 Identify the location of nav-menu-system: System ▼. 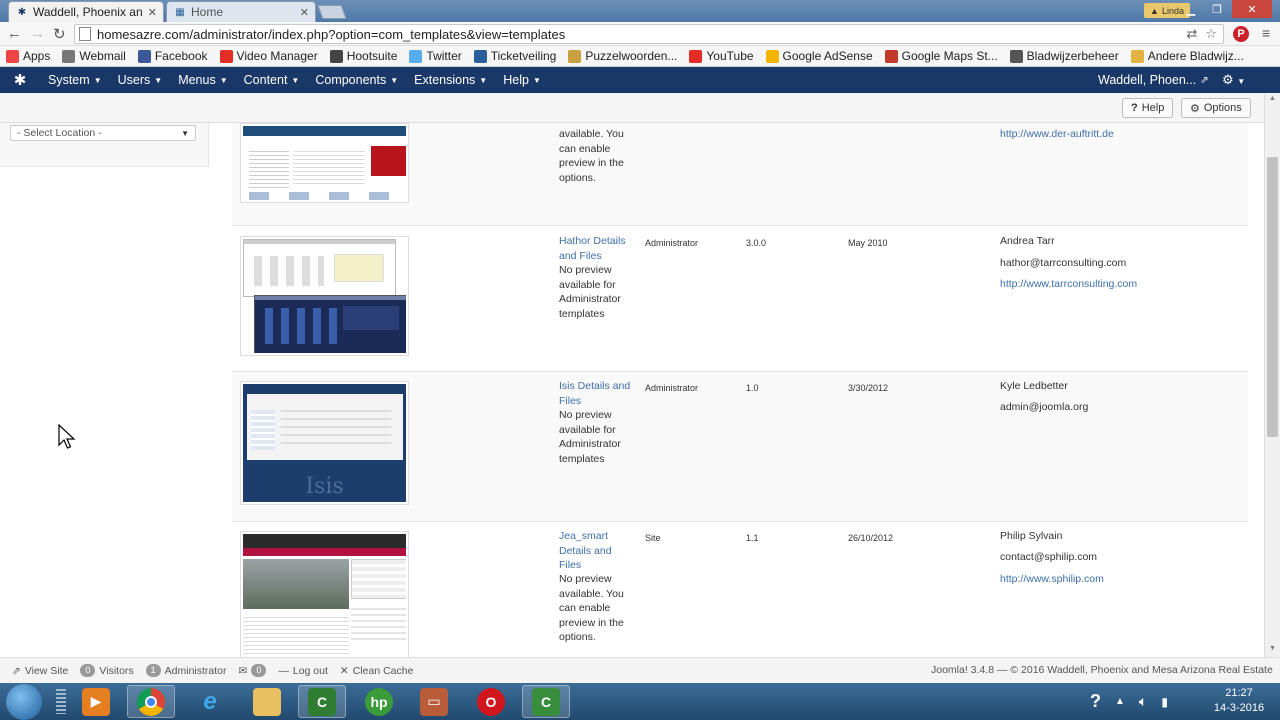
(75, 80).